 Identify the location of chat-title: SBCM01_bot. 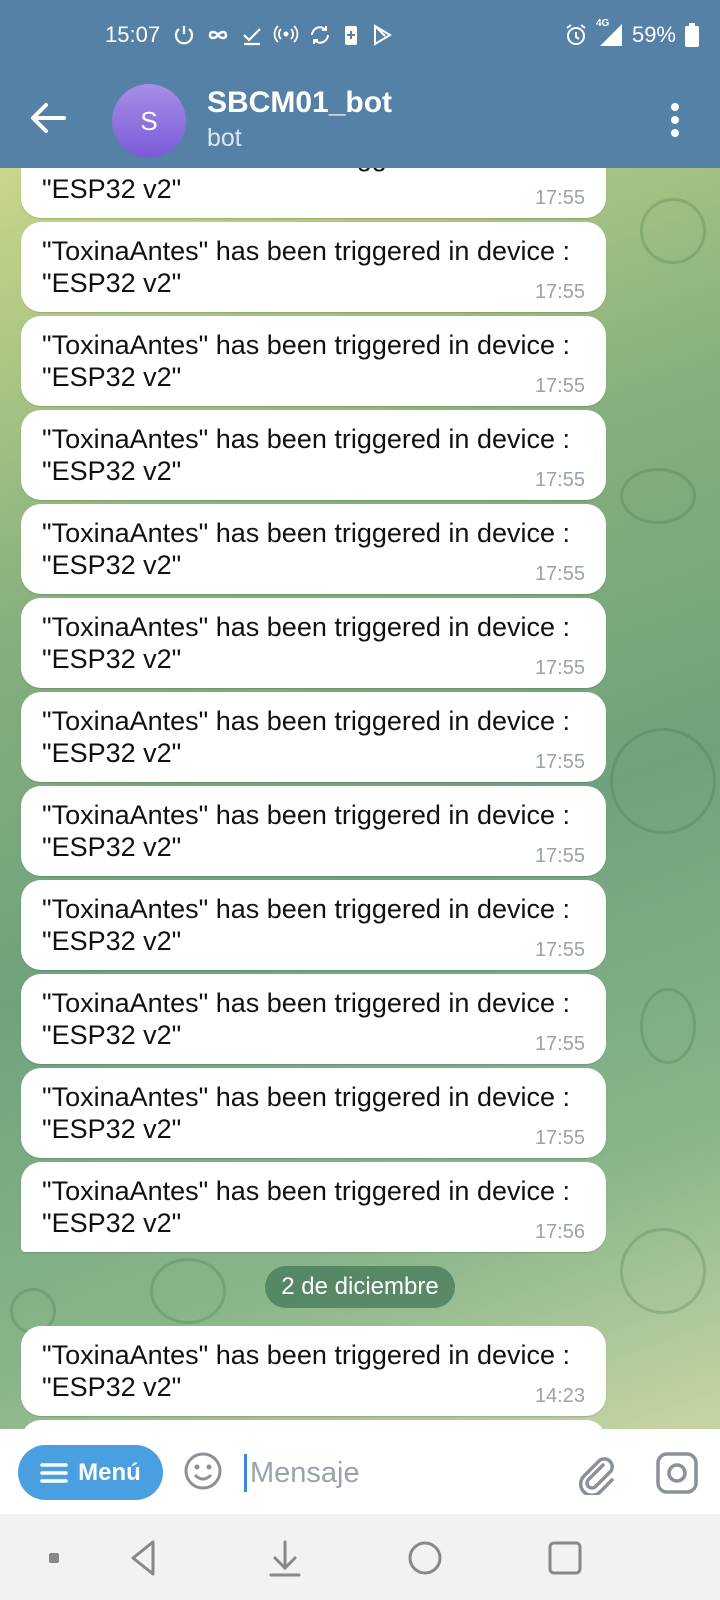
(299, 103).